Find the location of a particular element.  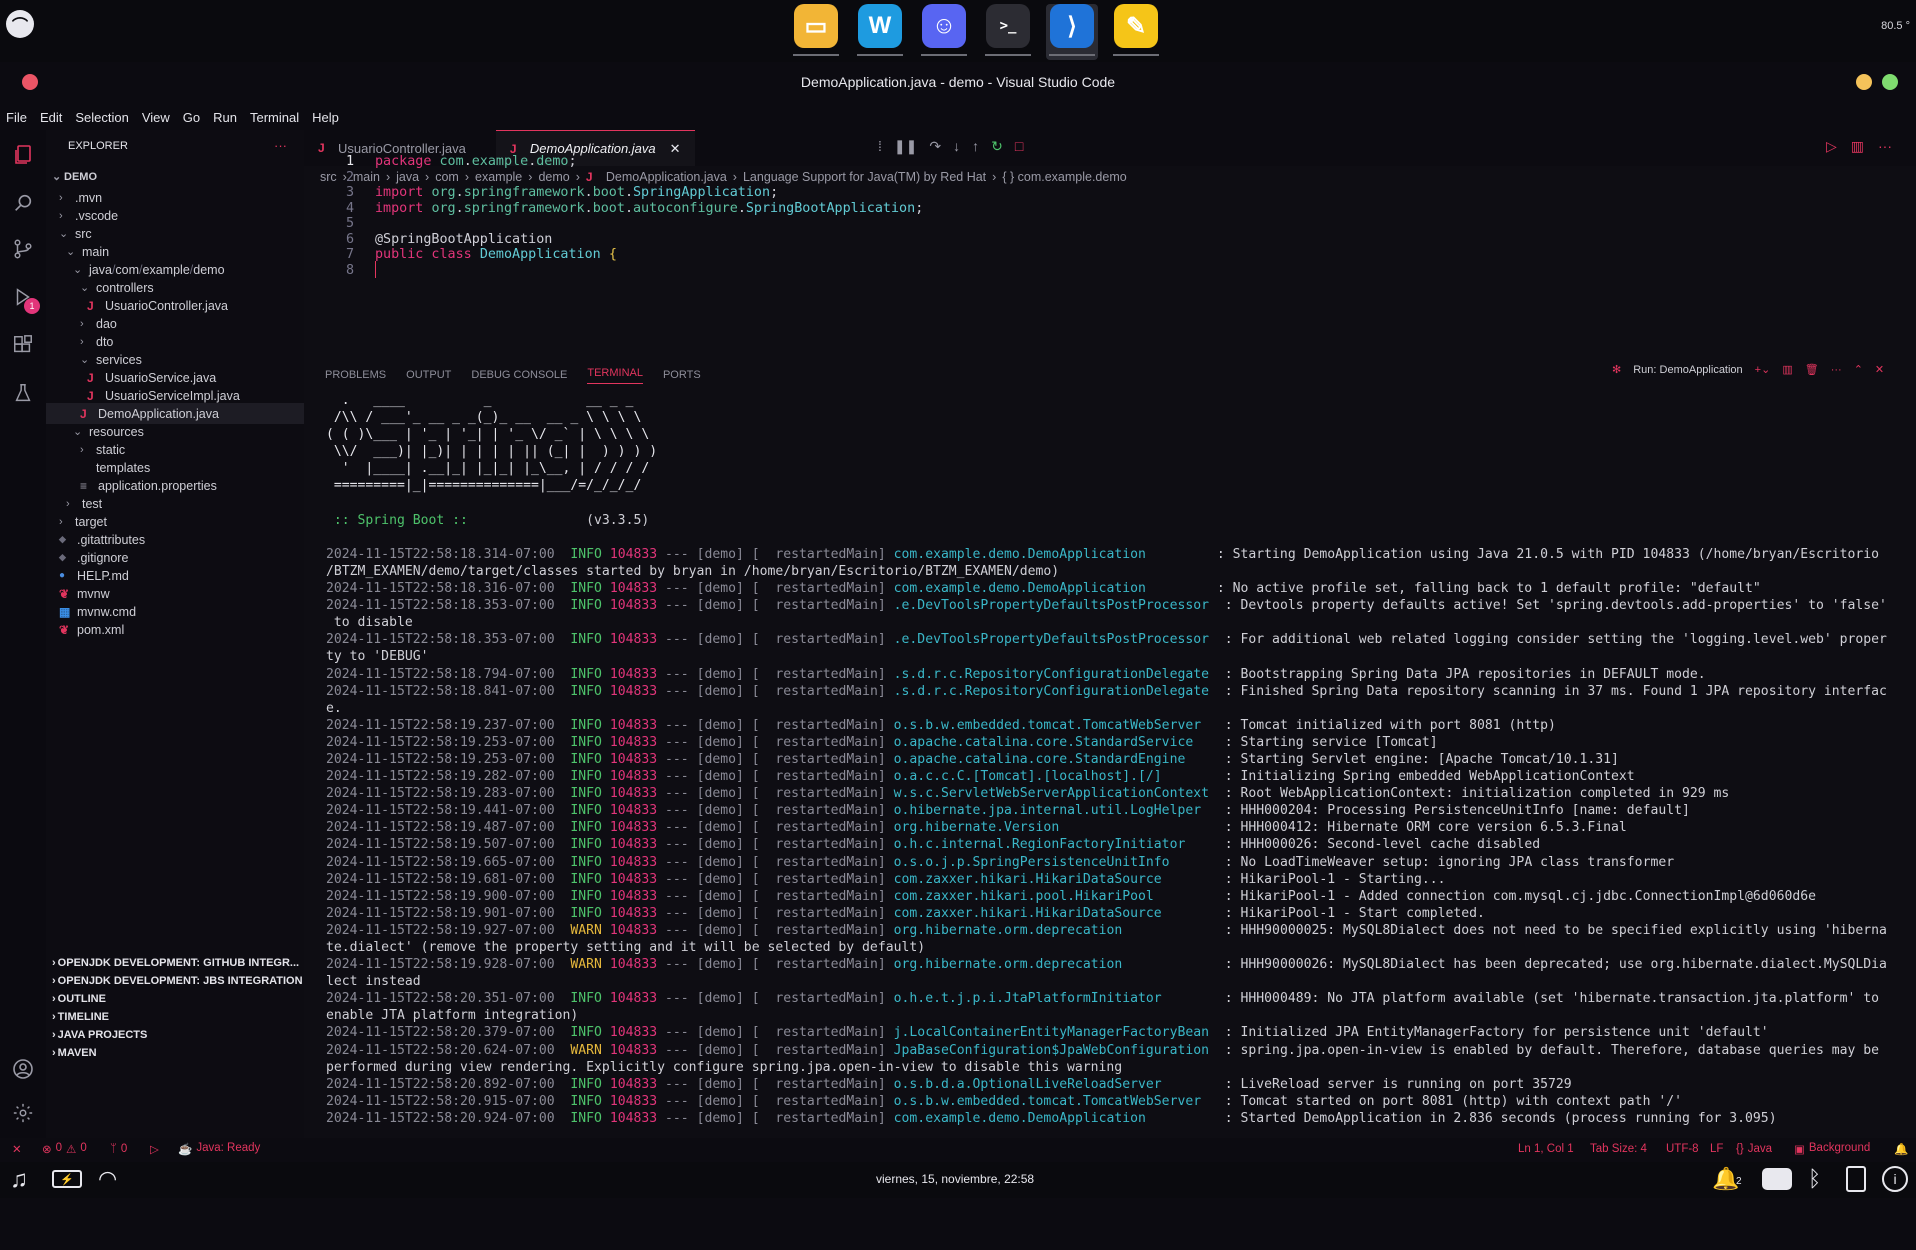

dock-slot: ☺ is located at coordinates (944, 32).